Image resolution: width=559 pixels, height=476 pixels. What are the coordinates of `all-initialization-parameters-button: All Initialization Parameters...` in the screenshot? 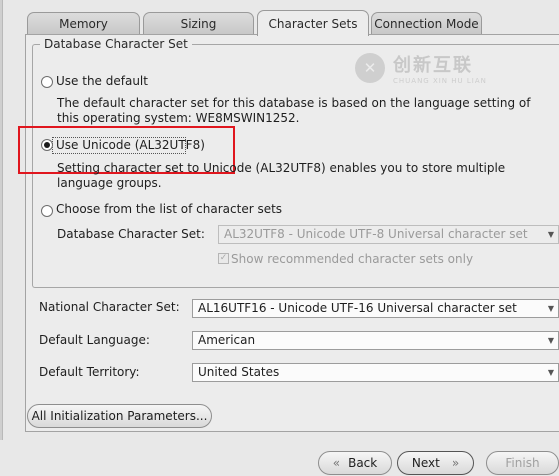 It's located at (119, 416).